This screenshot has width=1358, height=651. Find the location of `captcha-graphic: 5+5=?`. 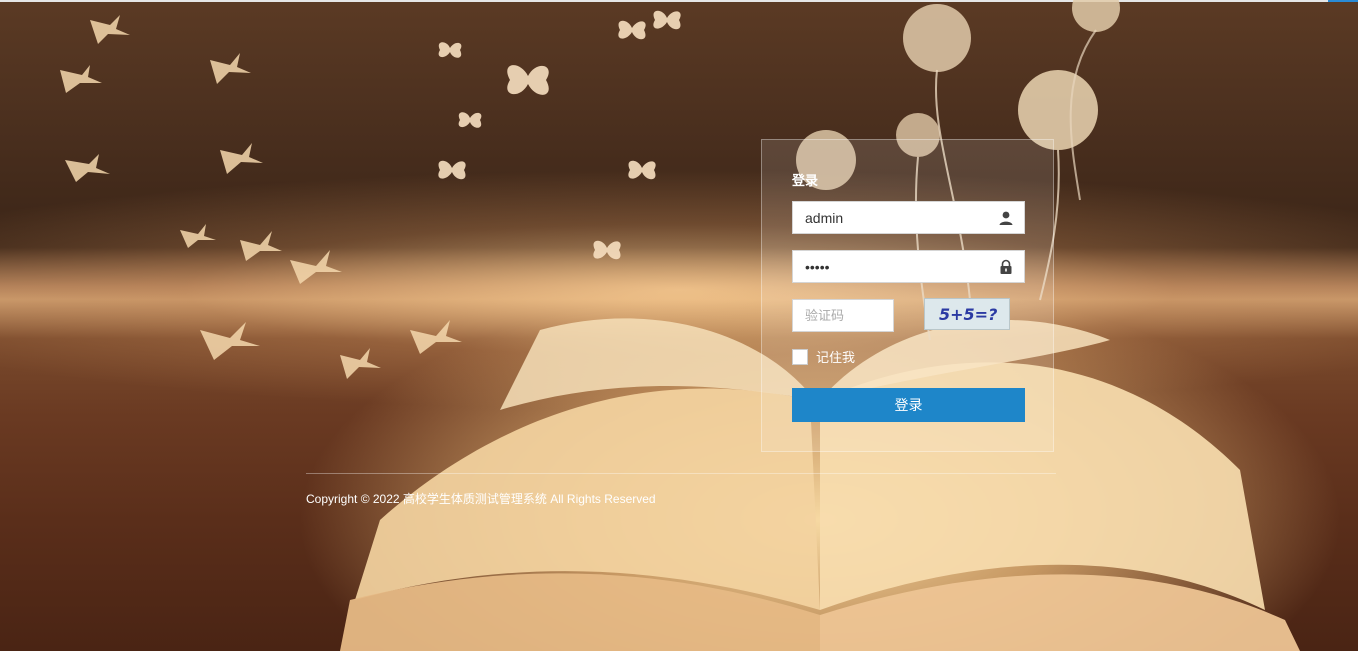

captcha-graphic: 5+5=? is located at coordinates (967, 314).